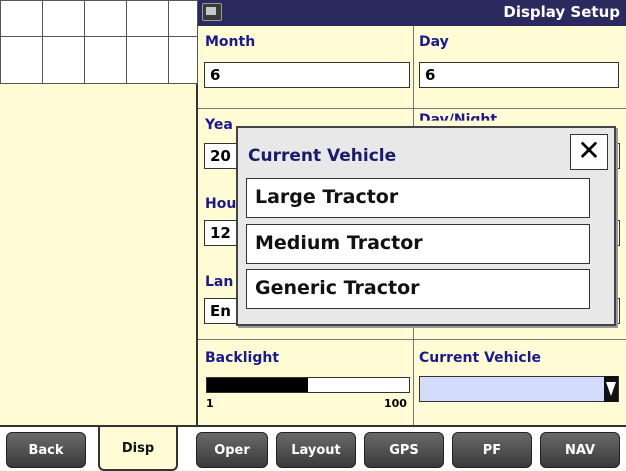 Image resolution: width=626 pixels, height=471 pixels. Describe the element at coordinates (404, 450) in the screenshot. I see `tab-gps: GPS` at that location.